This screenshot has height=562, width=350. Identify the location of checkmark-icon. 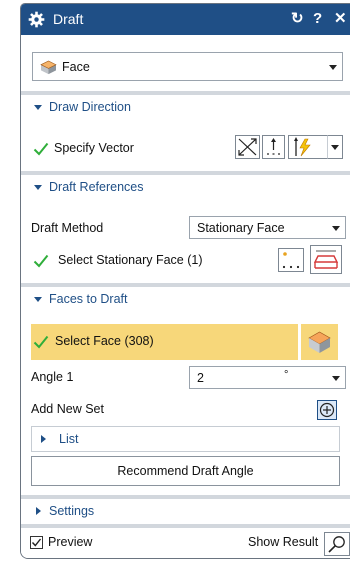
(36, 542).